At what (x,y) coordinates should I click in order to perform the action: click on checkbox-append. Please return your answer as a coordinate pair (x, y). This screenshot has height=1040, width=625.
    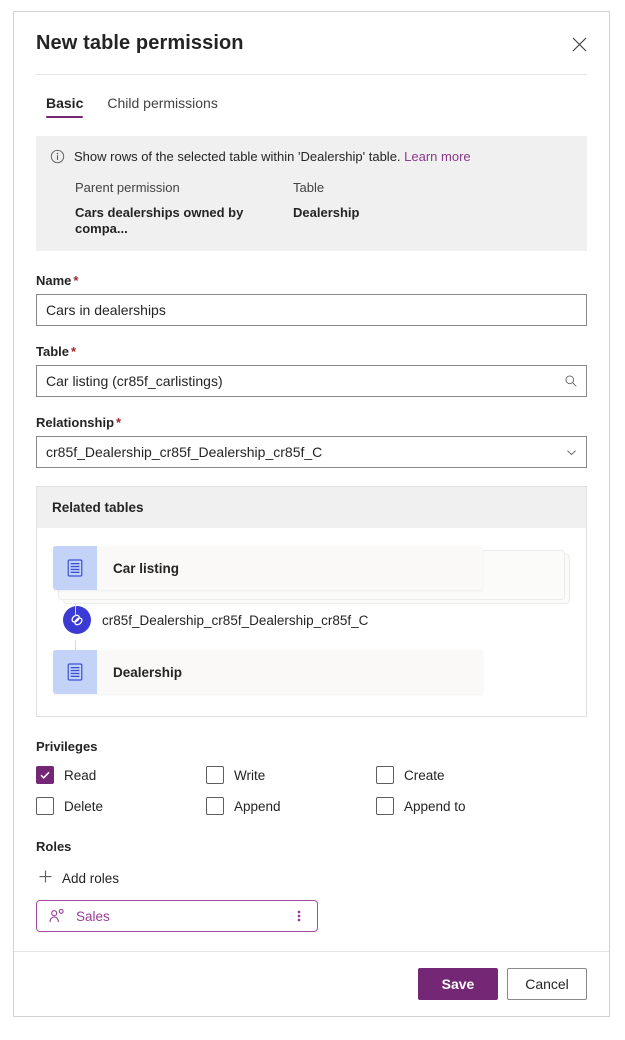
    Looking at the image, I should click on (215, 806).